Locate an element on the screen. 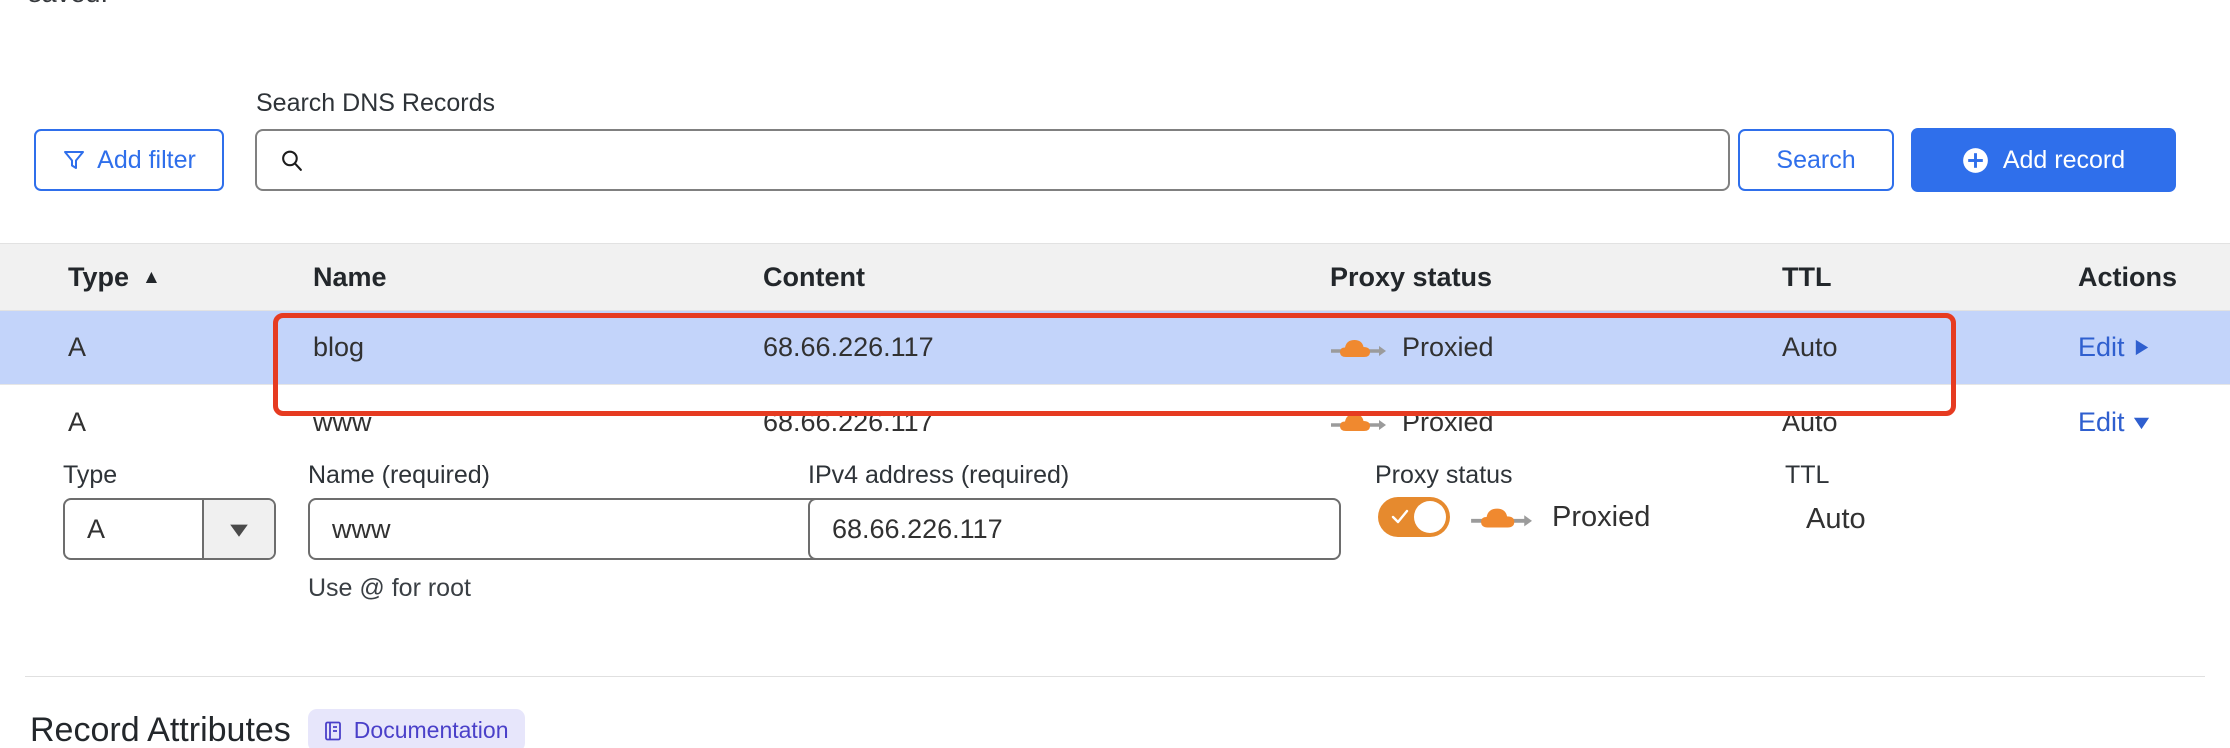  search-button: Search is located at coordinates (1816, 160).